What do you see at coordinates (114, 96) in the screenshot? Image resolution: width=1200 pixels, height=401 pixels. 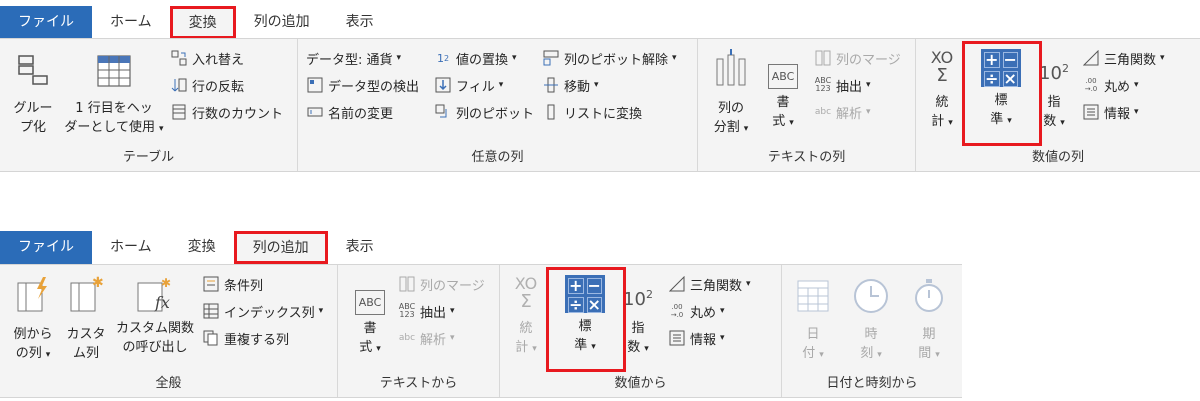 I see `use-first-row-as-headers-button: 1 行目をヘッ ダーとして使用 ▾` at bounding box center [114, 96].